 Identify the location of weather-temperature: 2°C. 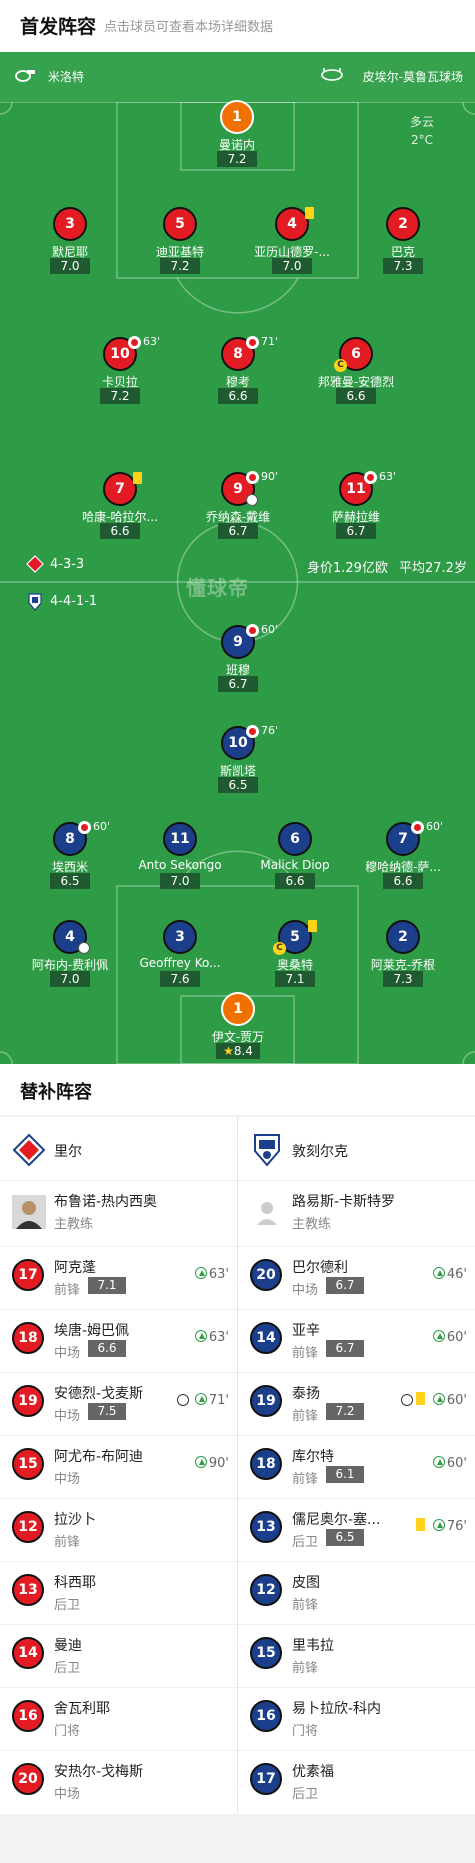
(422, 140).